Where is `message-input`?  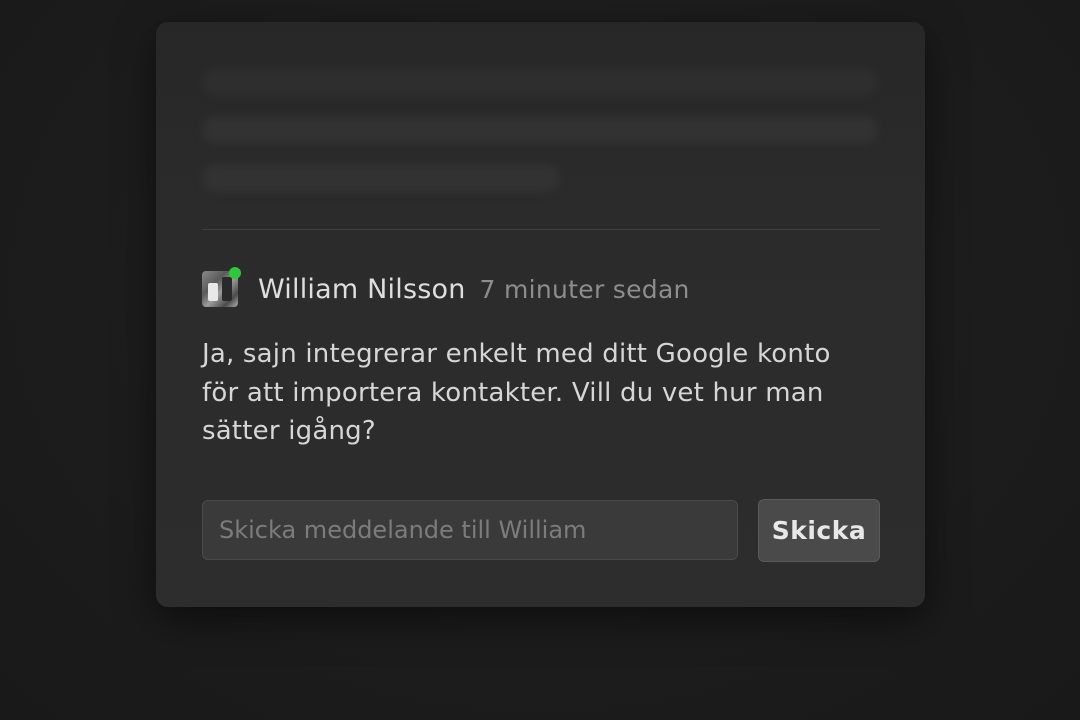
message-input is located at coordinates (470, 530).